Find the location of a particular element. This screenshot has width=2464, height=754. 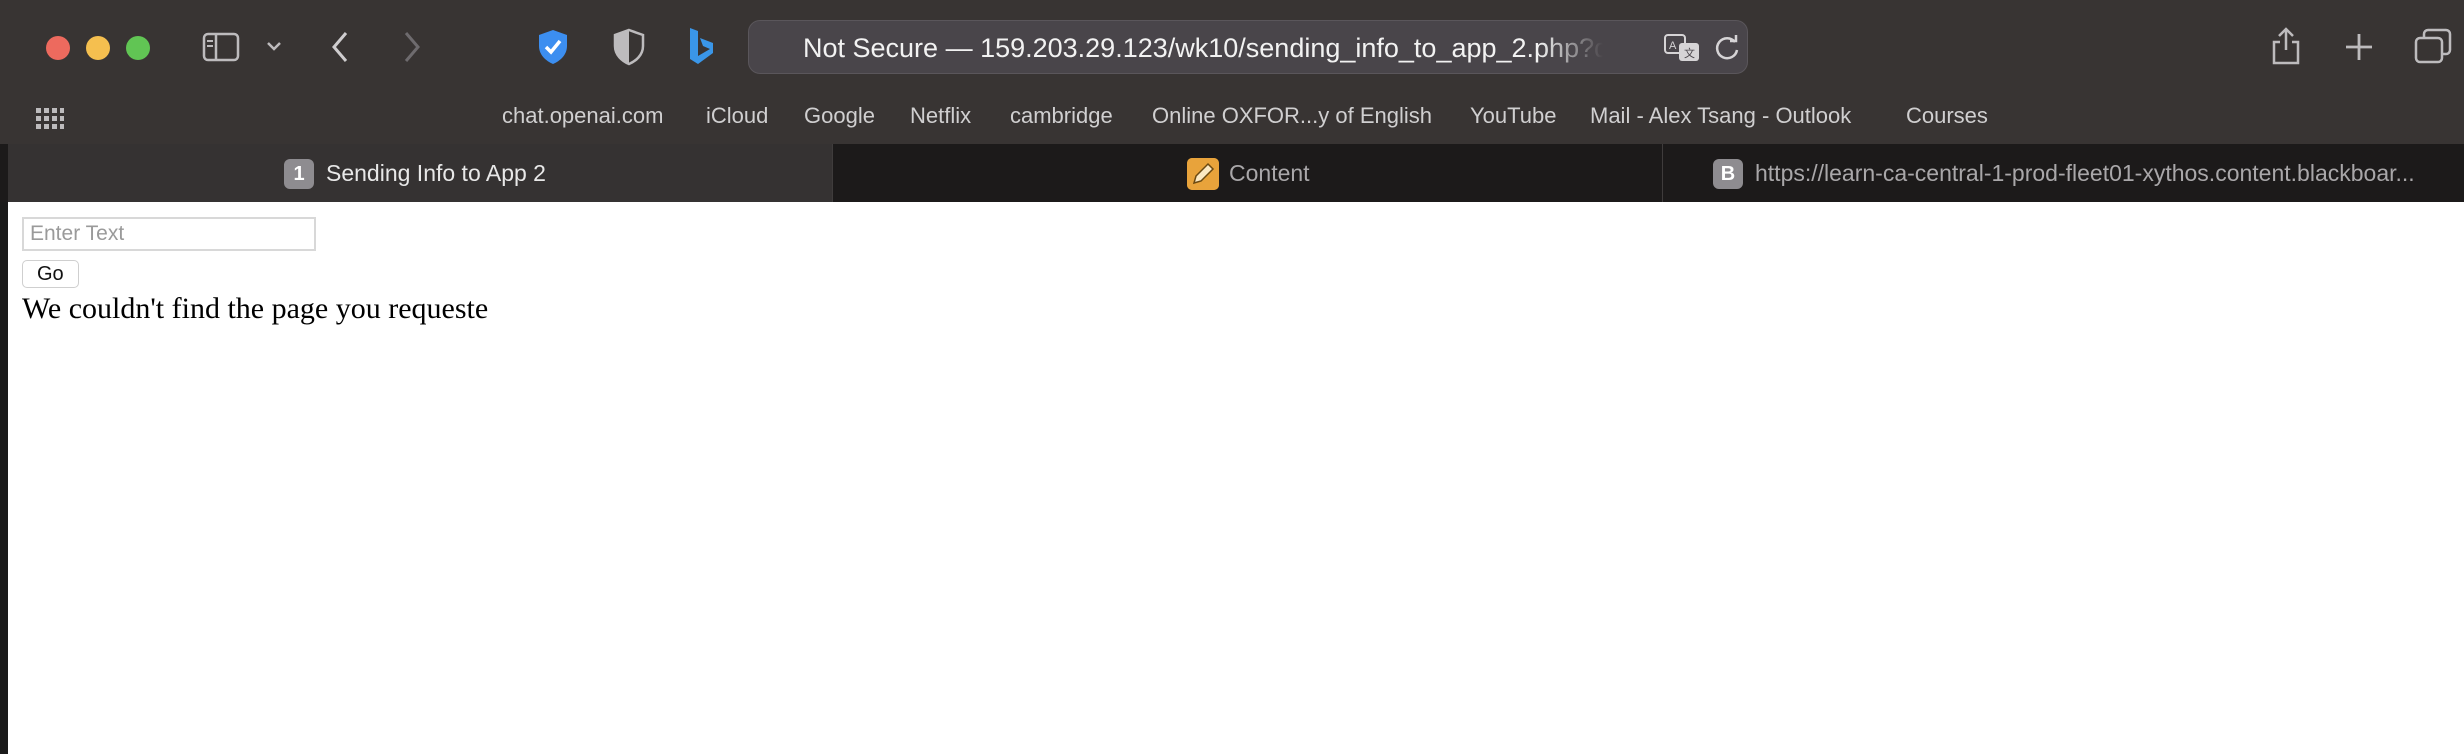

bing-icon is located at coordinates (701, 47).